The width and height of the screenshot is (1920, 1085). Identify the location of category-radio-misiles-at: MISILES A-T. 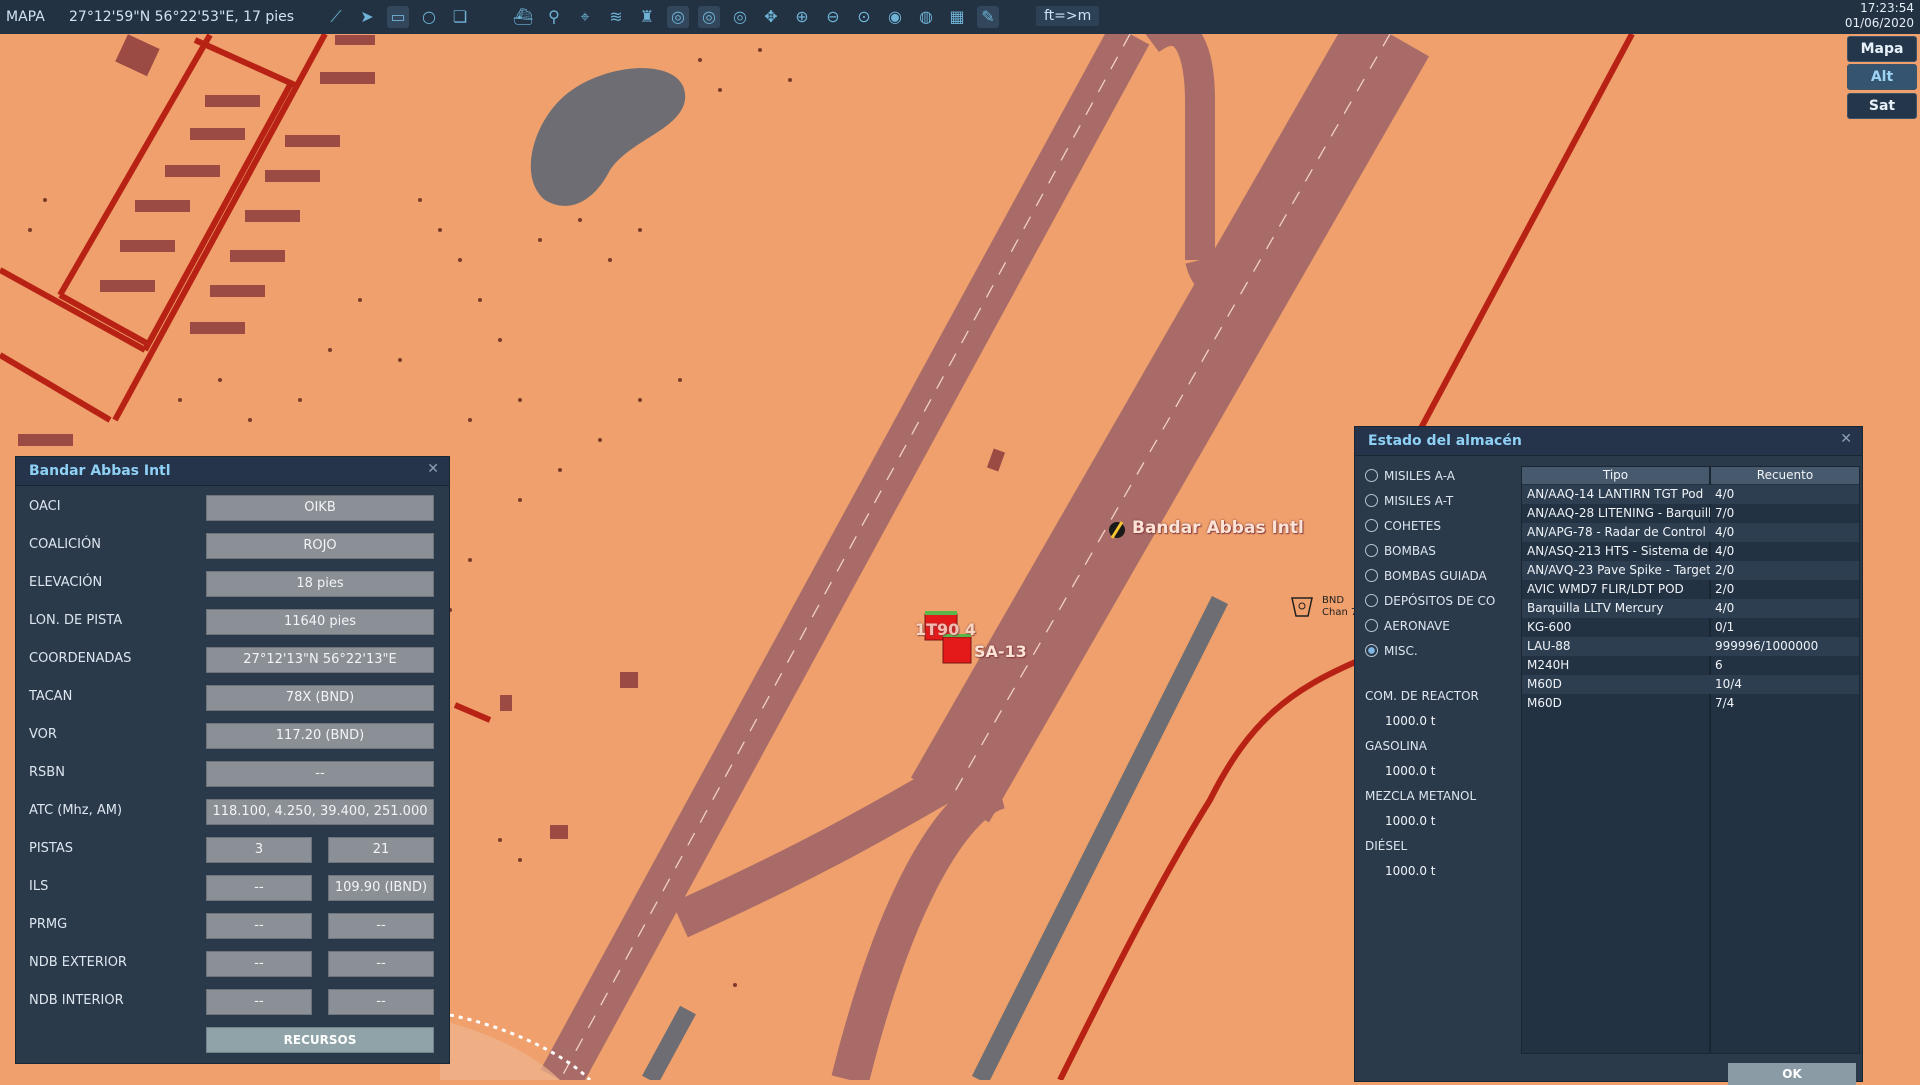
(1409, 501).